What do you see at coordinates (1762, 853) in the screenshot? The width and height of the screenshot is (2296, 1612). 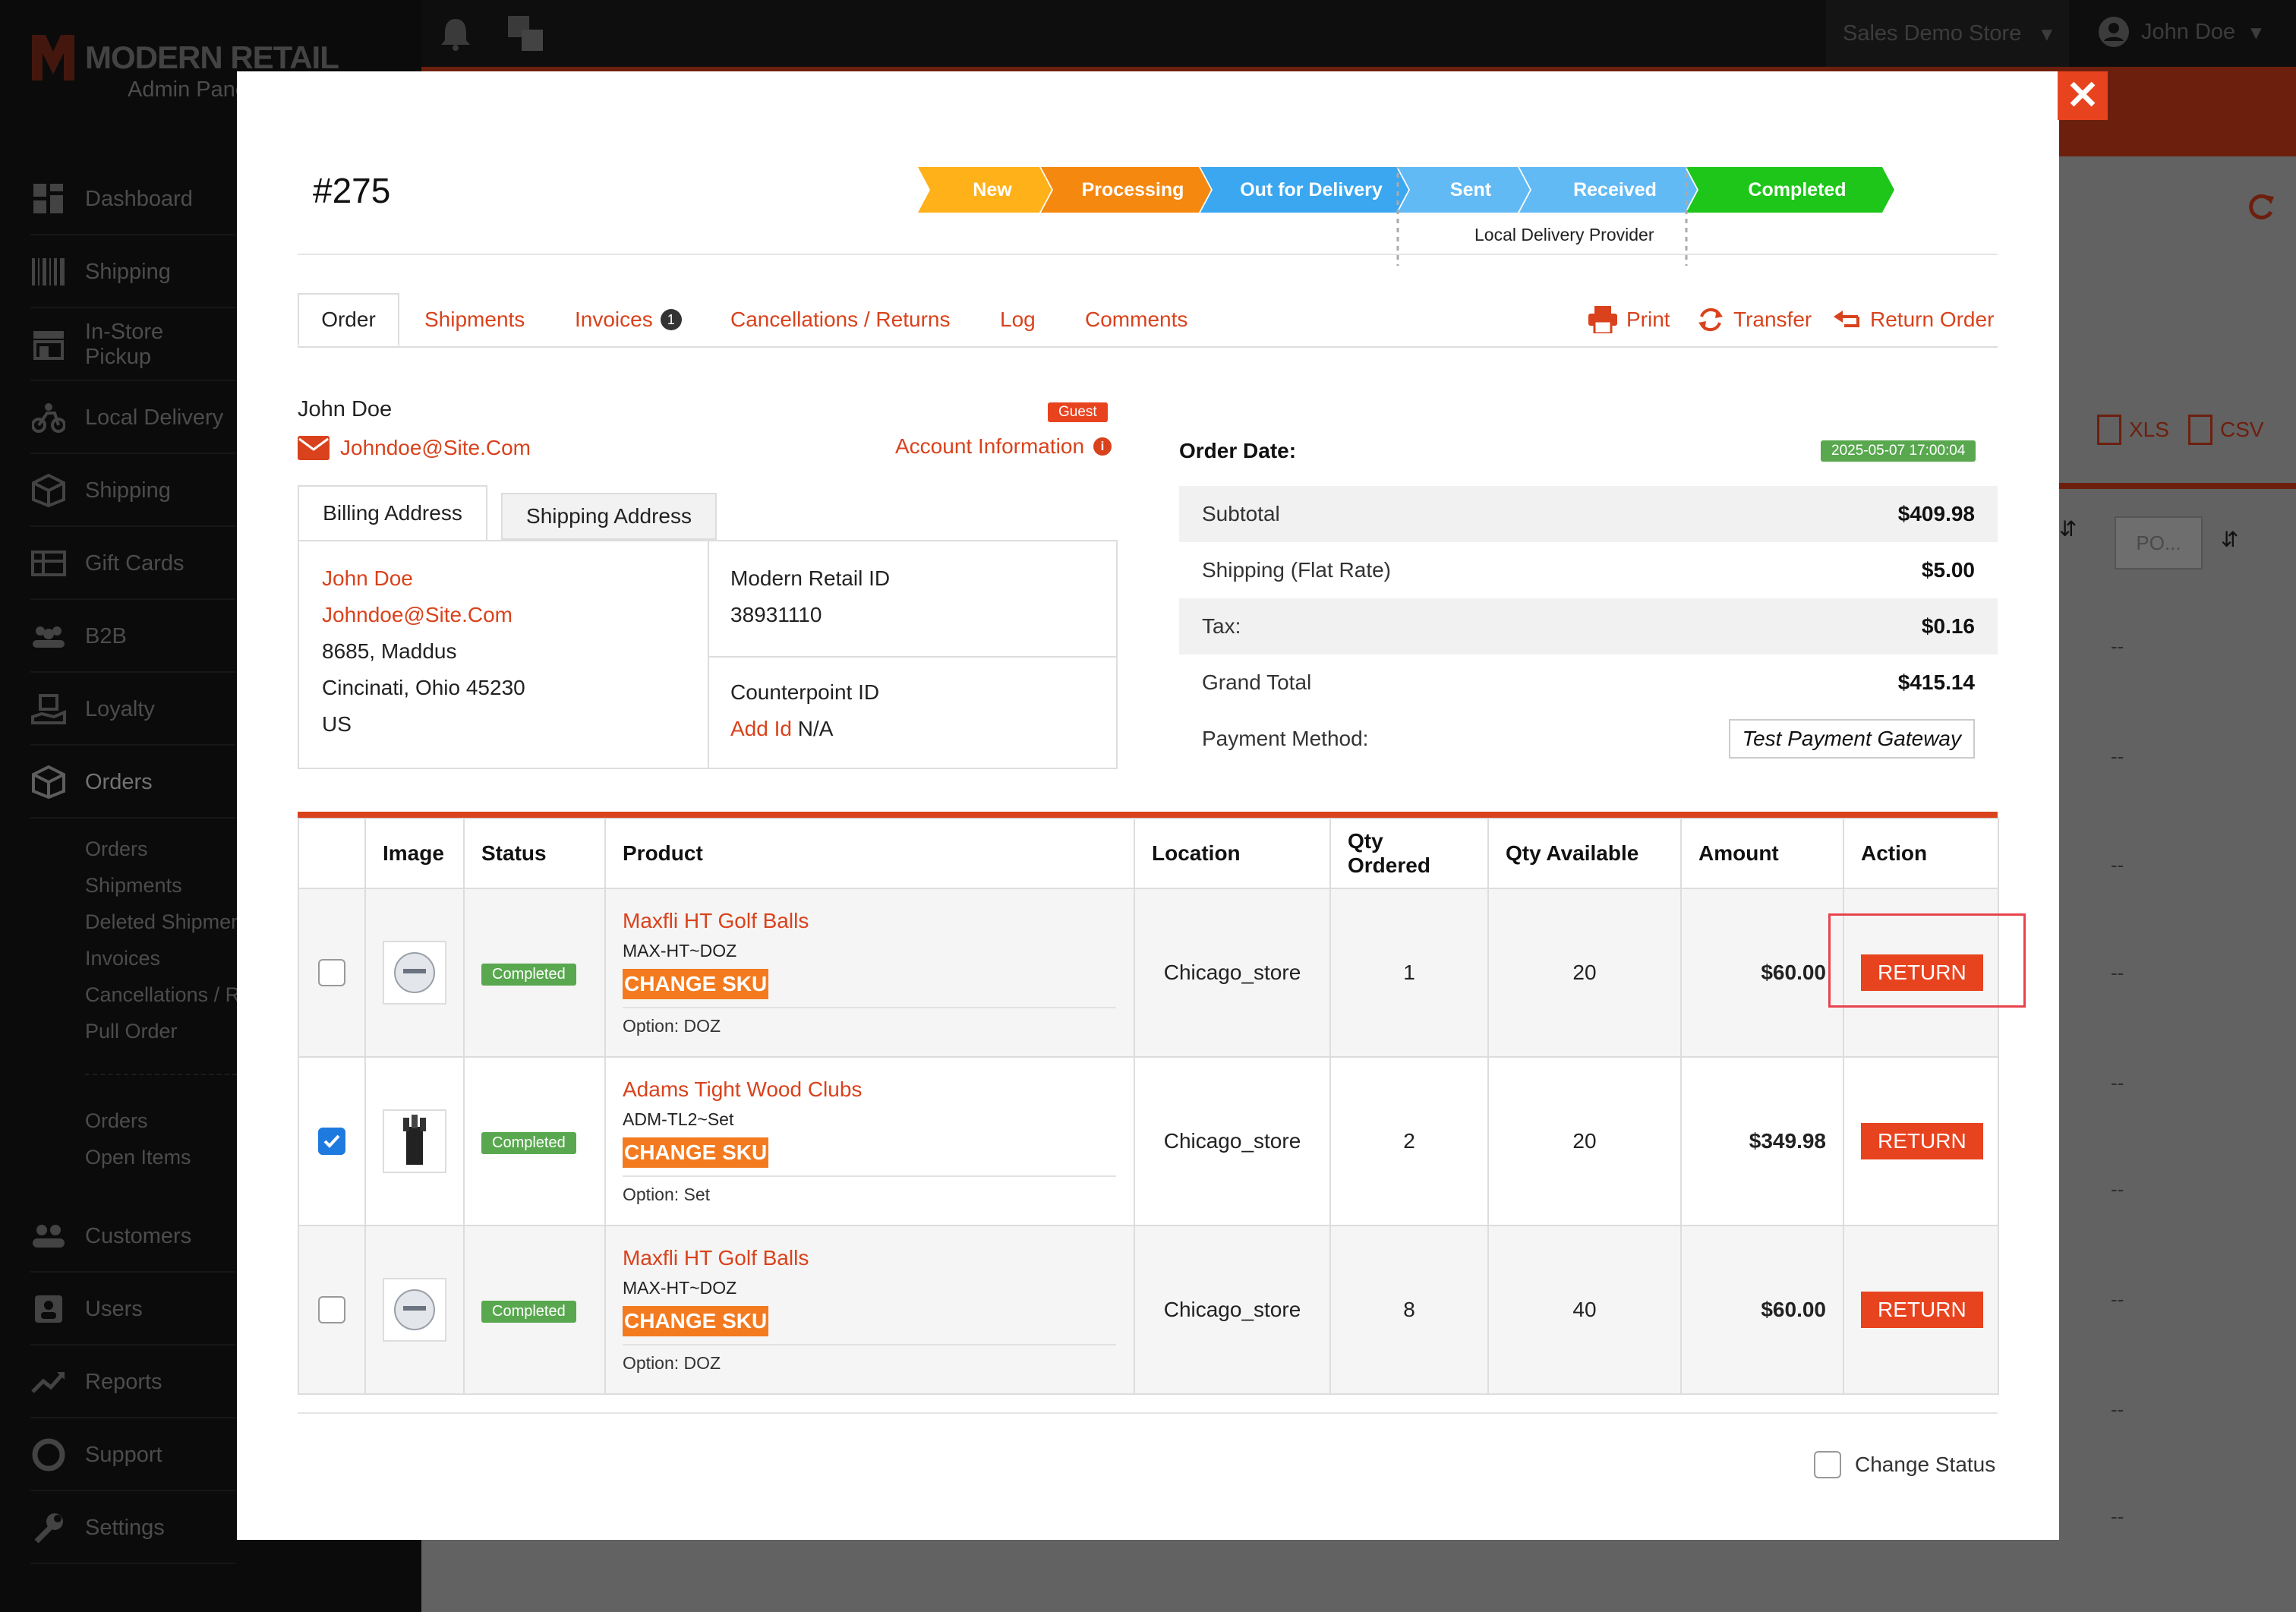 I see `col-amount: Amount` at bounding box center [1762, 853].